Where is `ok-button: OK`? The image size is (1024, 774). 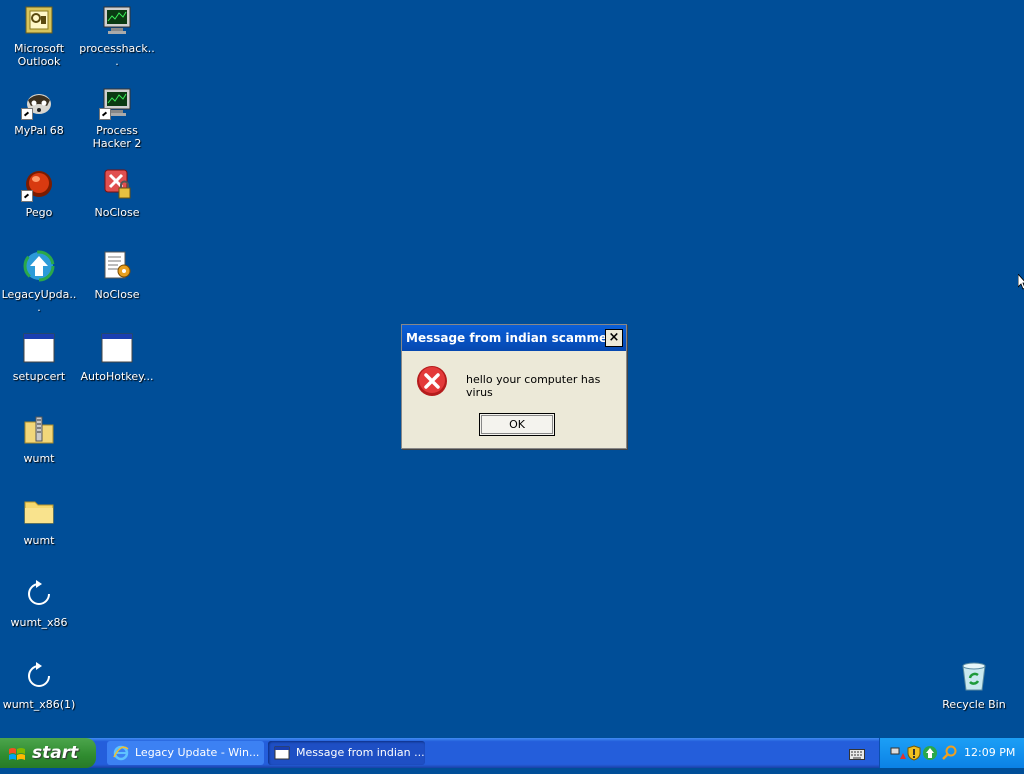 ok-button: OK is located at coordinates (517, 424).